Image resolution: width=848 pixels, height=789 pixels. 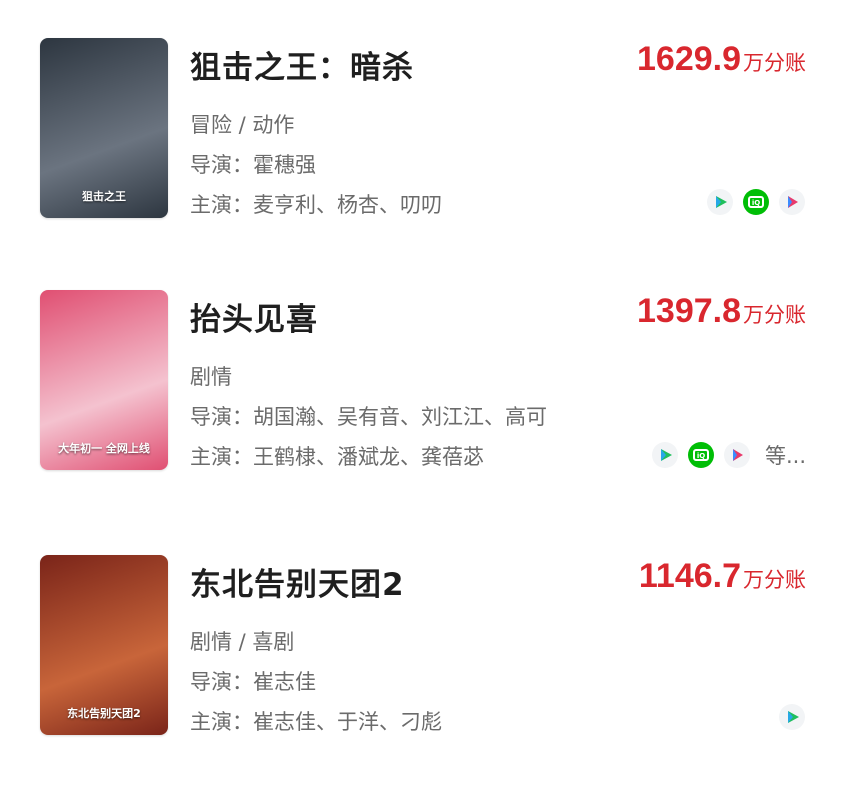 I want to click on box-office: 1629.9万分账, so click(x=721, y=59).